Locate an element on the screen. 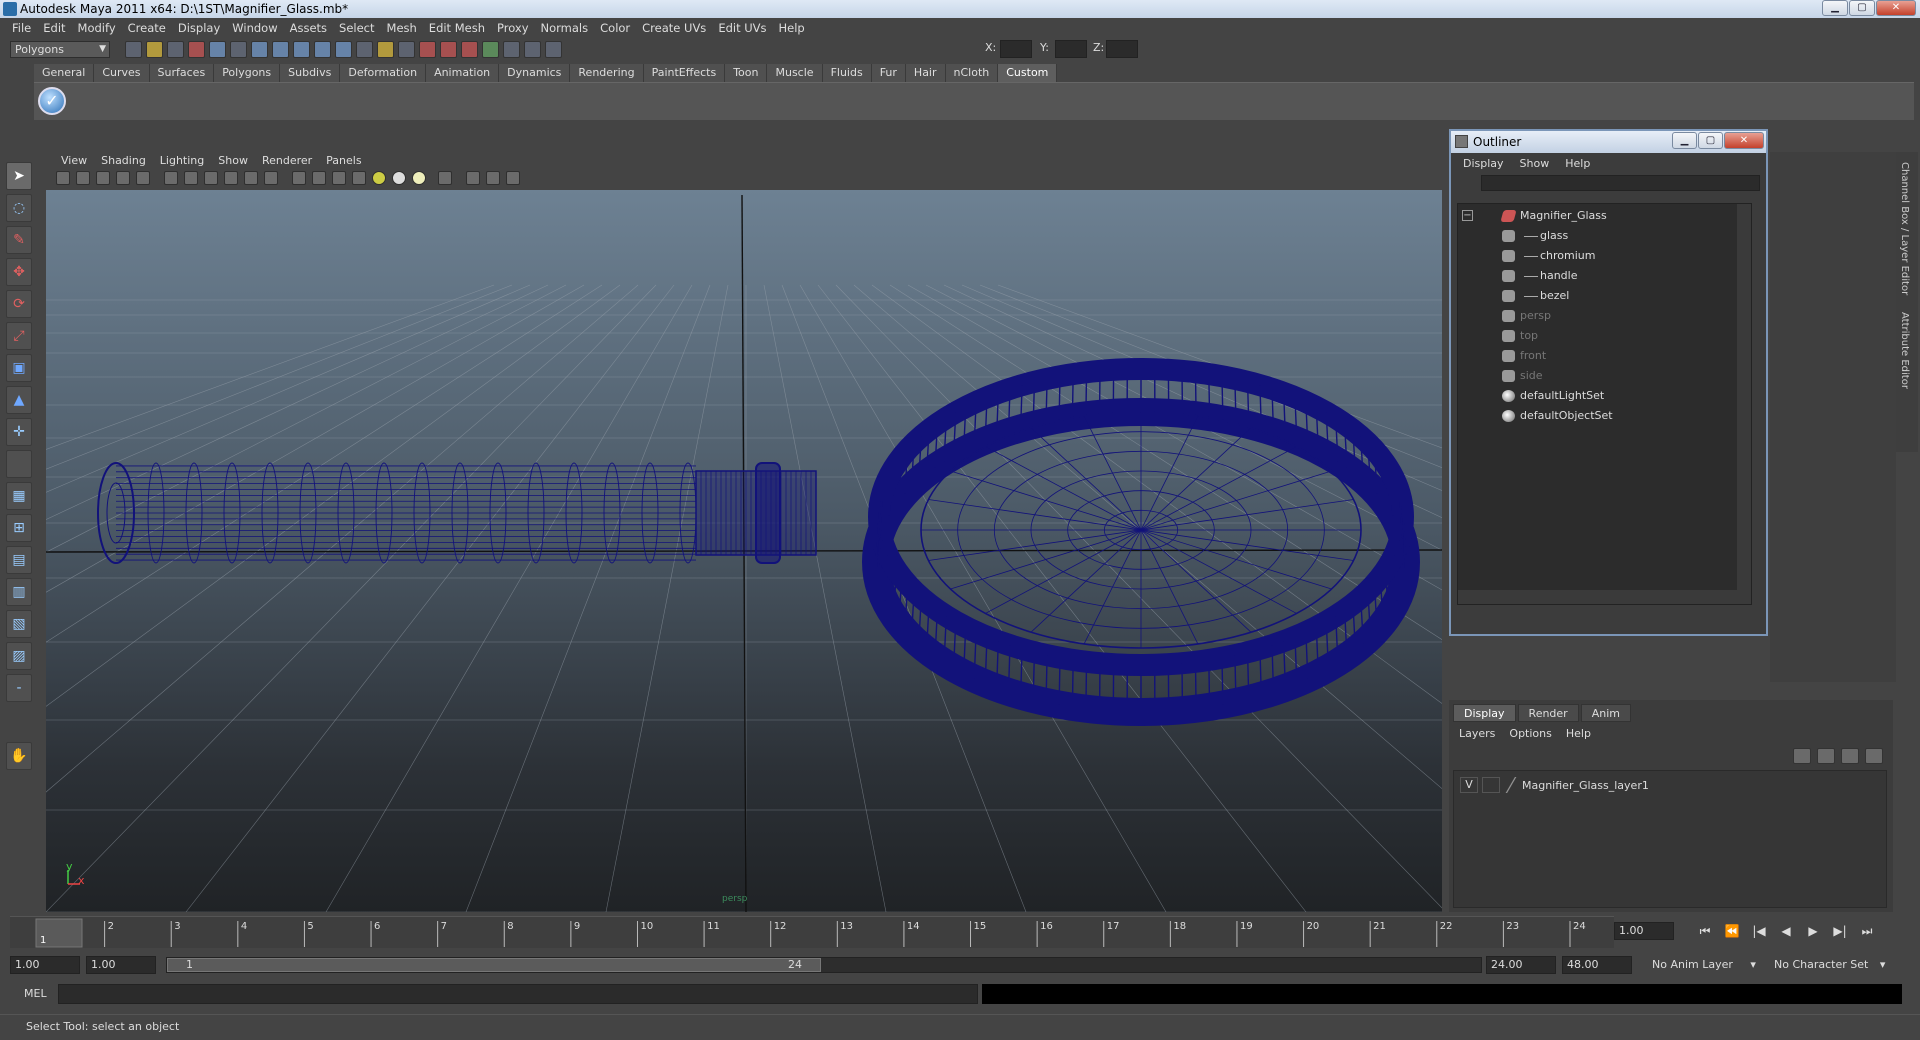 Image resolution: width=1920 pixels, height=1040 pixels. shelf-tab-deformation: Deformation is located at coordinates (383, 73).